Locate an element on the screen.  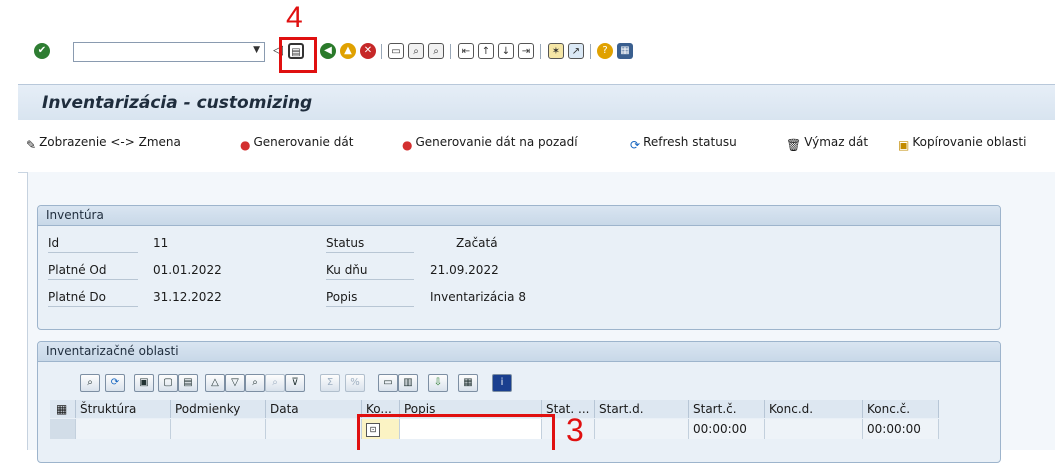
info-icon: i is located at coordinates (502, 383).